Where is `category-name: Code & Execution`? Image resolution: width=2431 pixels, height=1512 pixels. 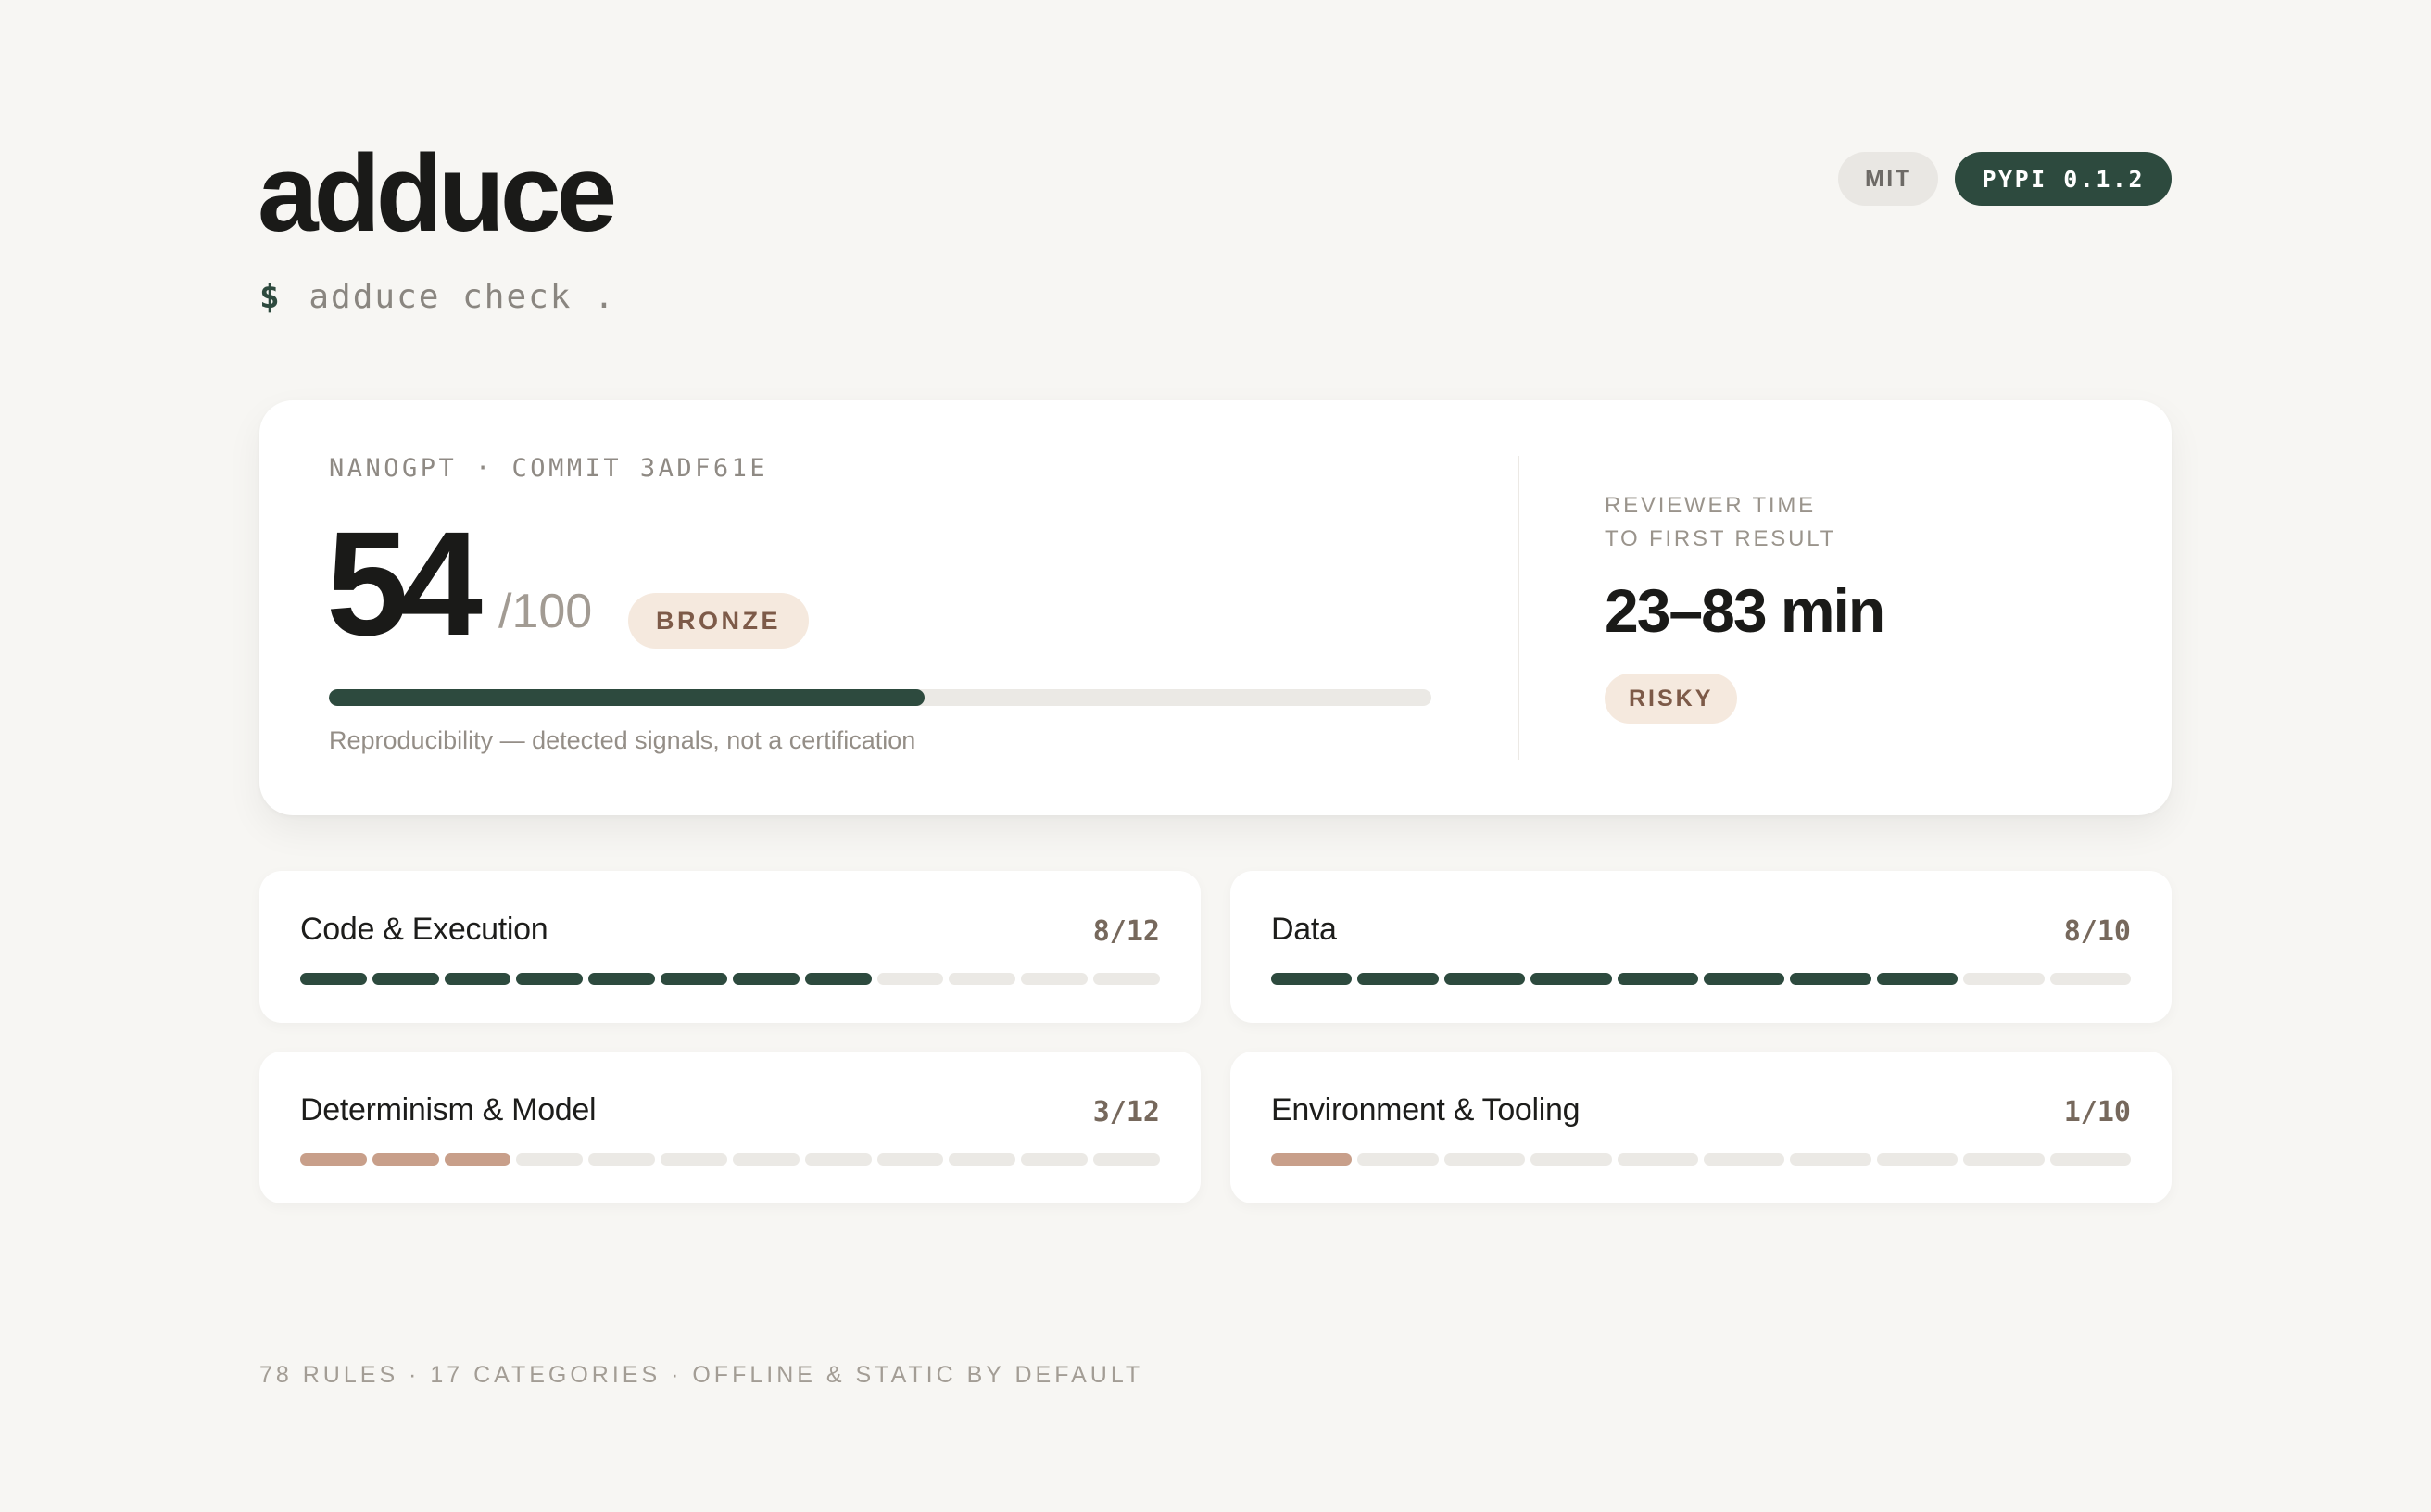
category-name: Code & Execution is located at coordinates (424, 929).